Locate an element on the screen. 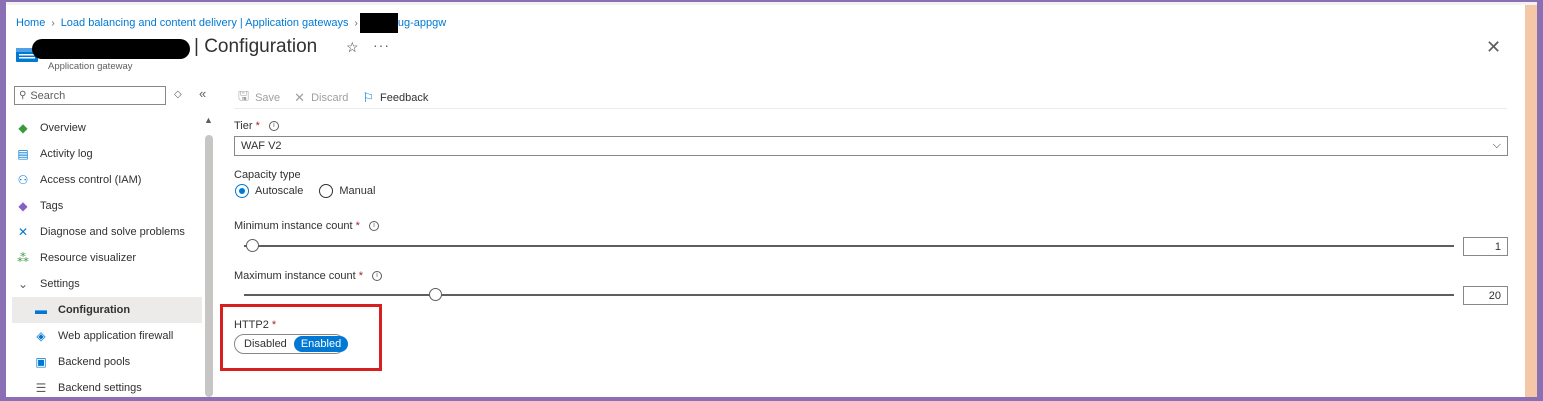 Image resolution: width=1543 pixels, height=401 pixels. max-instance-slider is located at coordinates (849, 295).